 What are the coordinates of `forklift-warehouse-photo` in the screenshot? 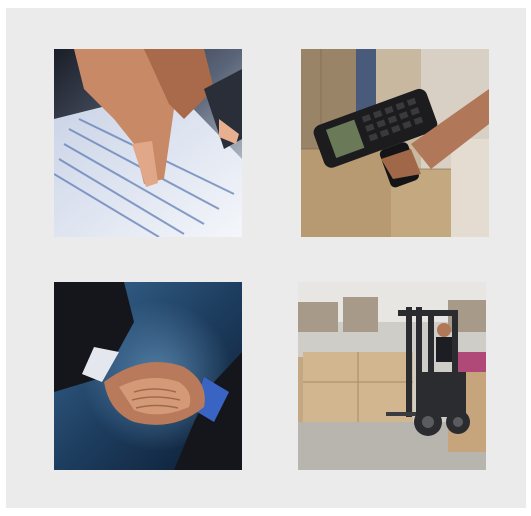 It's located at (392, 376).